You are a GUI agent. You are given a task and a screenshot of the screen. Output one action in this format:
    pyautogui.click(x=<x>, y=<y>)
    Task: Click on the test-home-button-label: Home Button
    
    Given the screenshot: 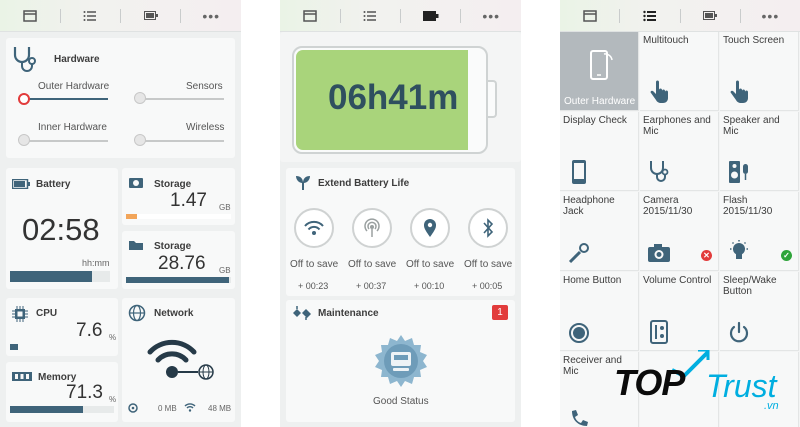 What is the action you would take?
    pyautogui.click(x=592, y=280)
    